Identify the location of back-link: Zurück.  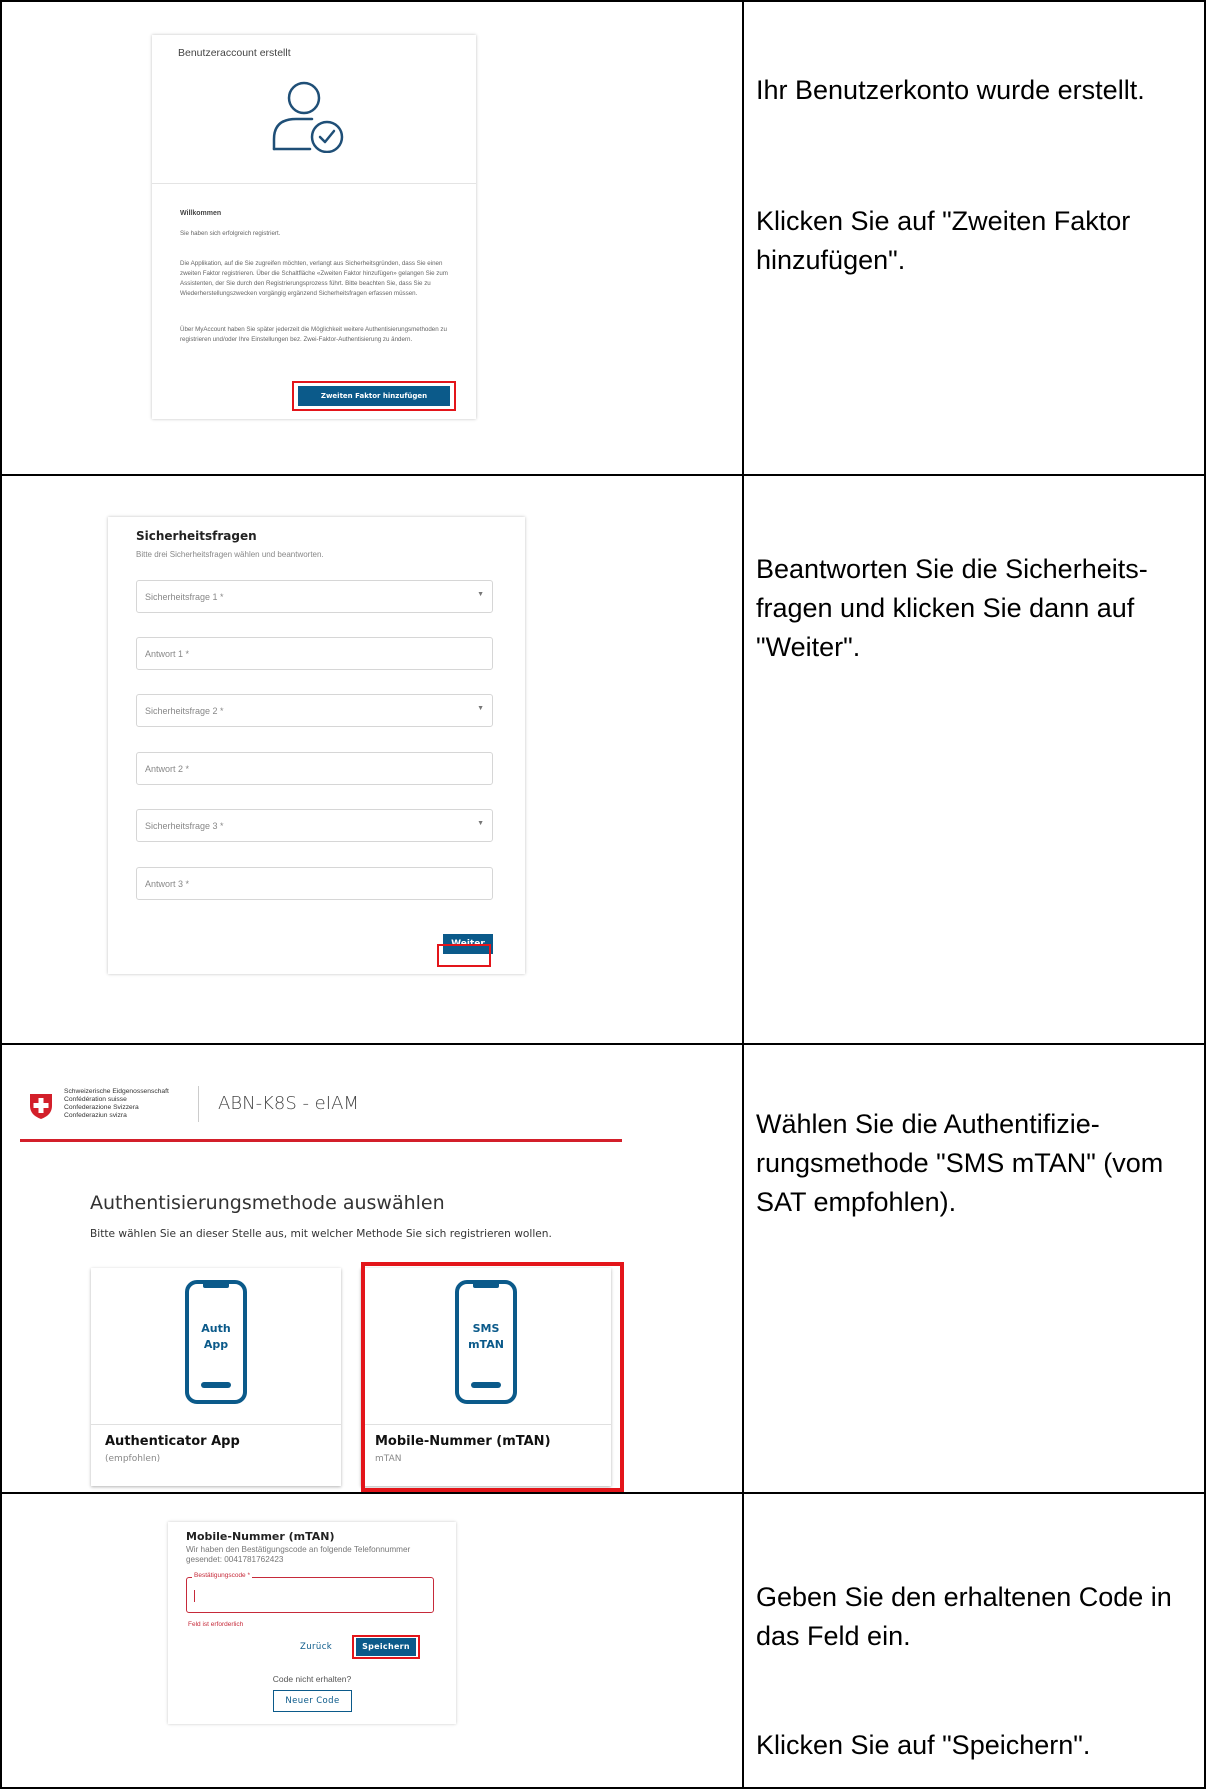
(316, 1647).